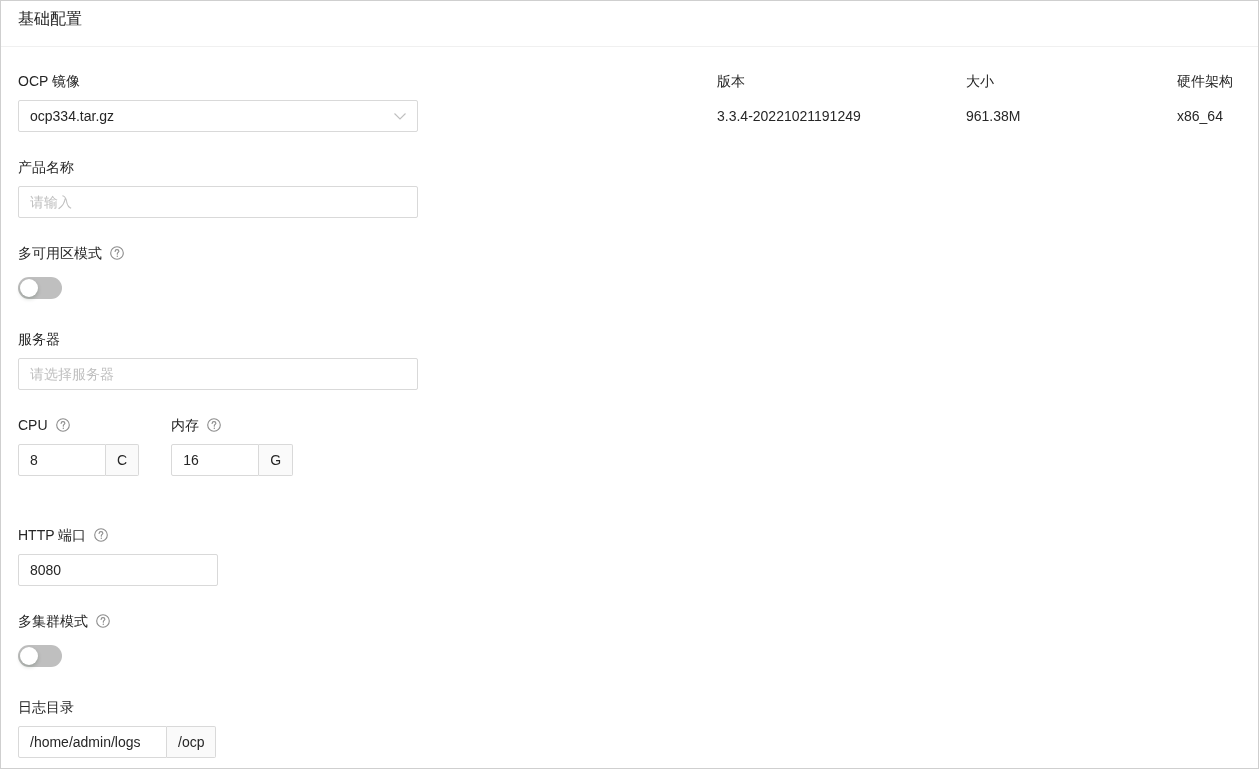 This screenshot has width=1259, height=770. Describe the element at coordinates (218, 374) in the screenshot. I see `input-field: 请选择服务器` at that location.